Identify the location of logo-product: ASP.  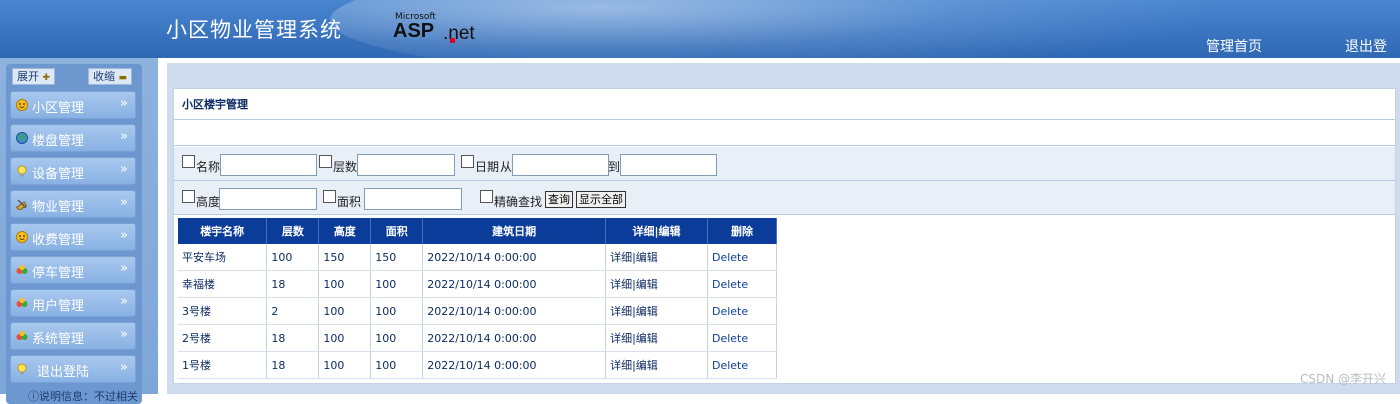
(414, 31).